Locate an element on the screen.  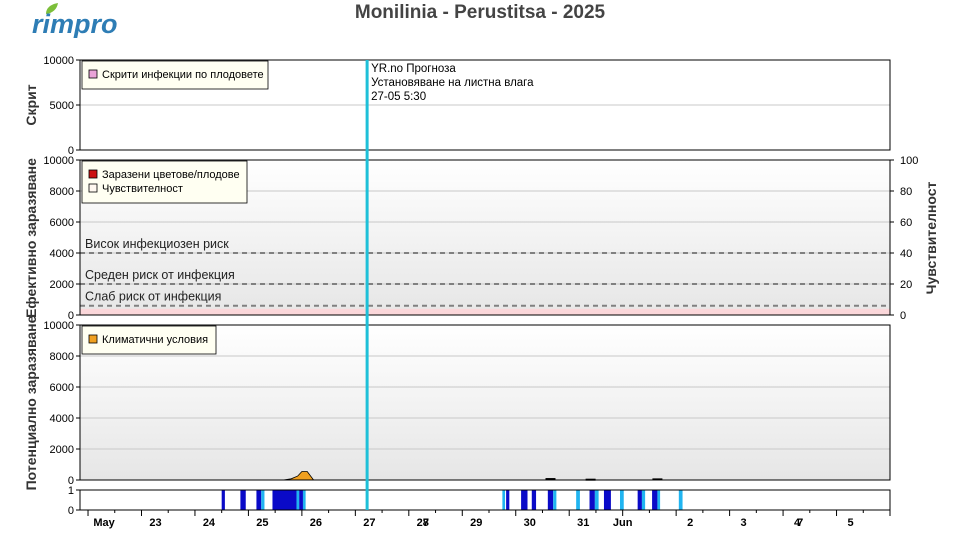
right-ytick-label: 100 is located at coordinates (909, 161).